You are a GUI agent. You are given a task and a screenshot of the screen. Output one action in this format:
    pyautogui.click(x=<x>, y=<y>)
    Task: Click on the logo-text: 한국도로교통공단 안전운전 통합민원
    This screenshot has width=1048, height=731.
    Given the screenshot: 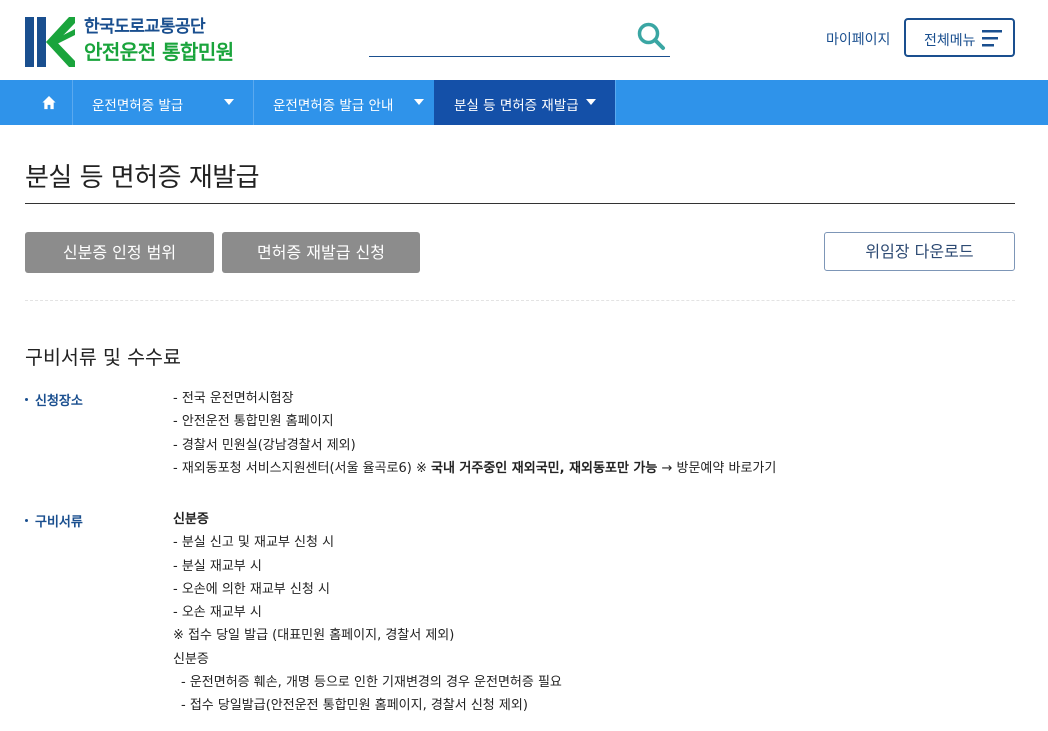 What is the action you would take?
    pyautogui.click(x=159, y=41)
    